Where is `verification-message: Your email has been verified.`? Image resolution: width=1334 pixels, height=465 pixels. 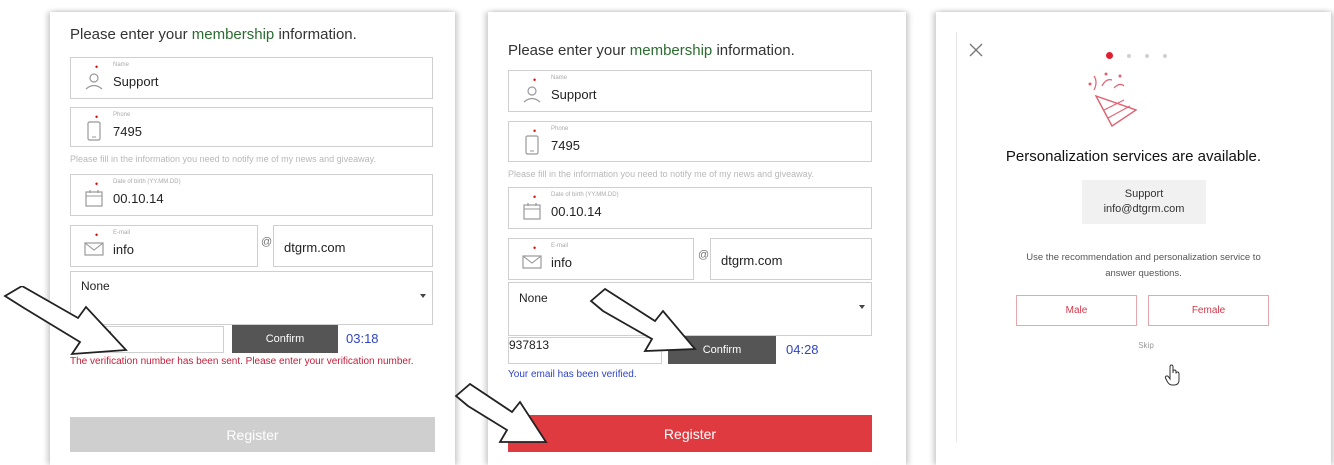
verification-message: Your email has been verified. is located at coordinates (572, 374).